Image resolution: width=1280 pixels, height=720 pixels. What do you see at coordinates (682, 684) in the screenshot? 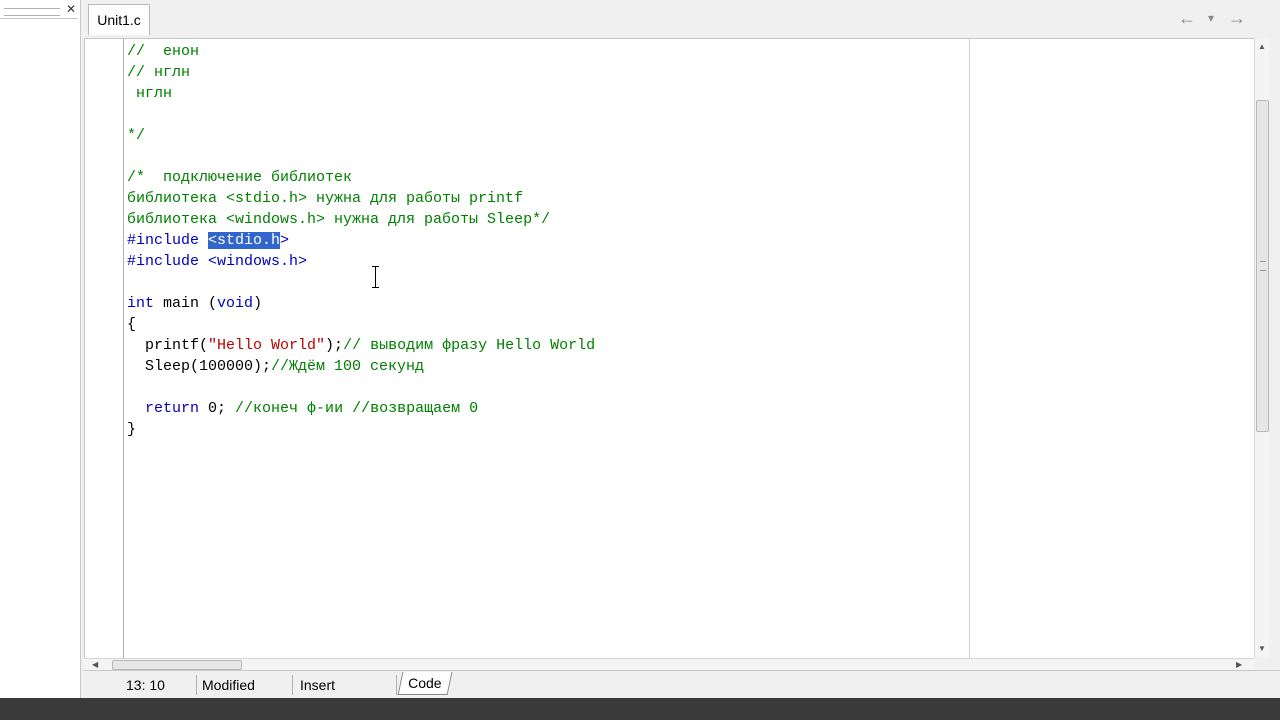
I see `status-bar: 13: 10 Modified Insert Code` at bounding box center [682, 684].